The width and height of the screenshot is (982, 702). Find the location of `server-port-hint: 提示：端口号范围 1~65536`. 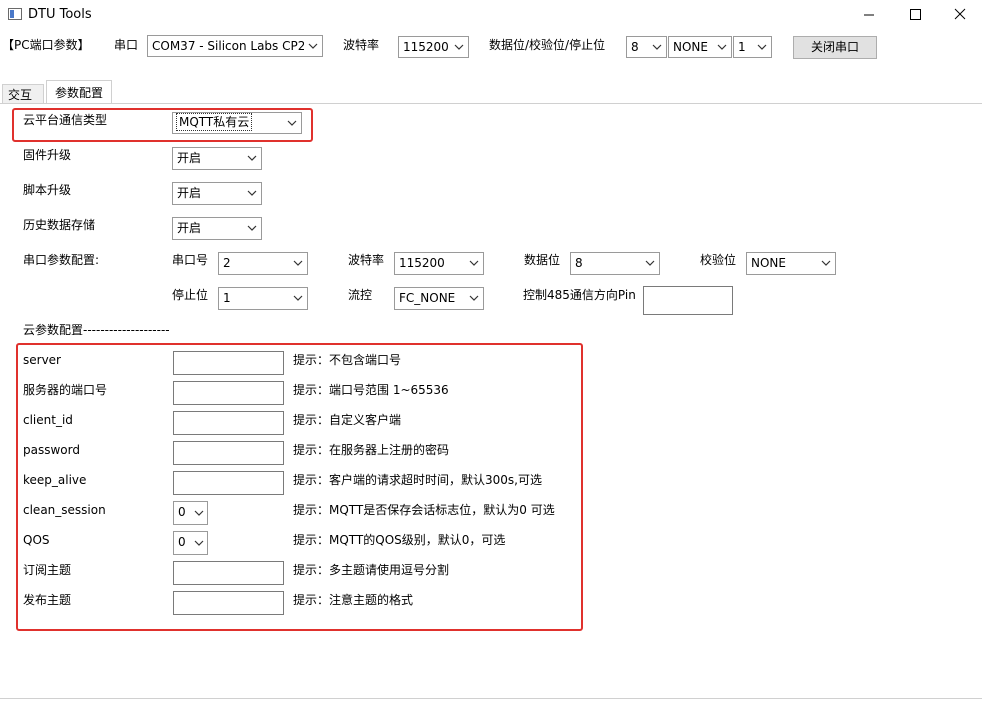

server-port-hint: 提示：端口号范围 1~65536 is located at coordinates (371, 390).